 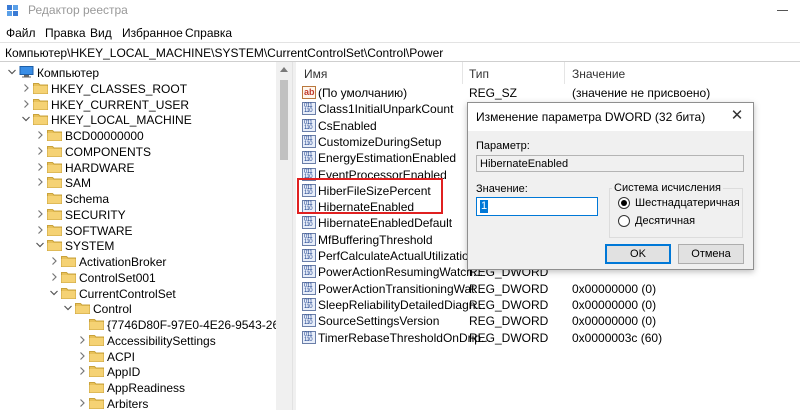 I want to click on menu-edit: Правка, so click(x=65, y=33).